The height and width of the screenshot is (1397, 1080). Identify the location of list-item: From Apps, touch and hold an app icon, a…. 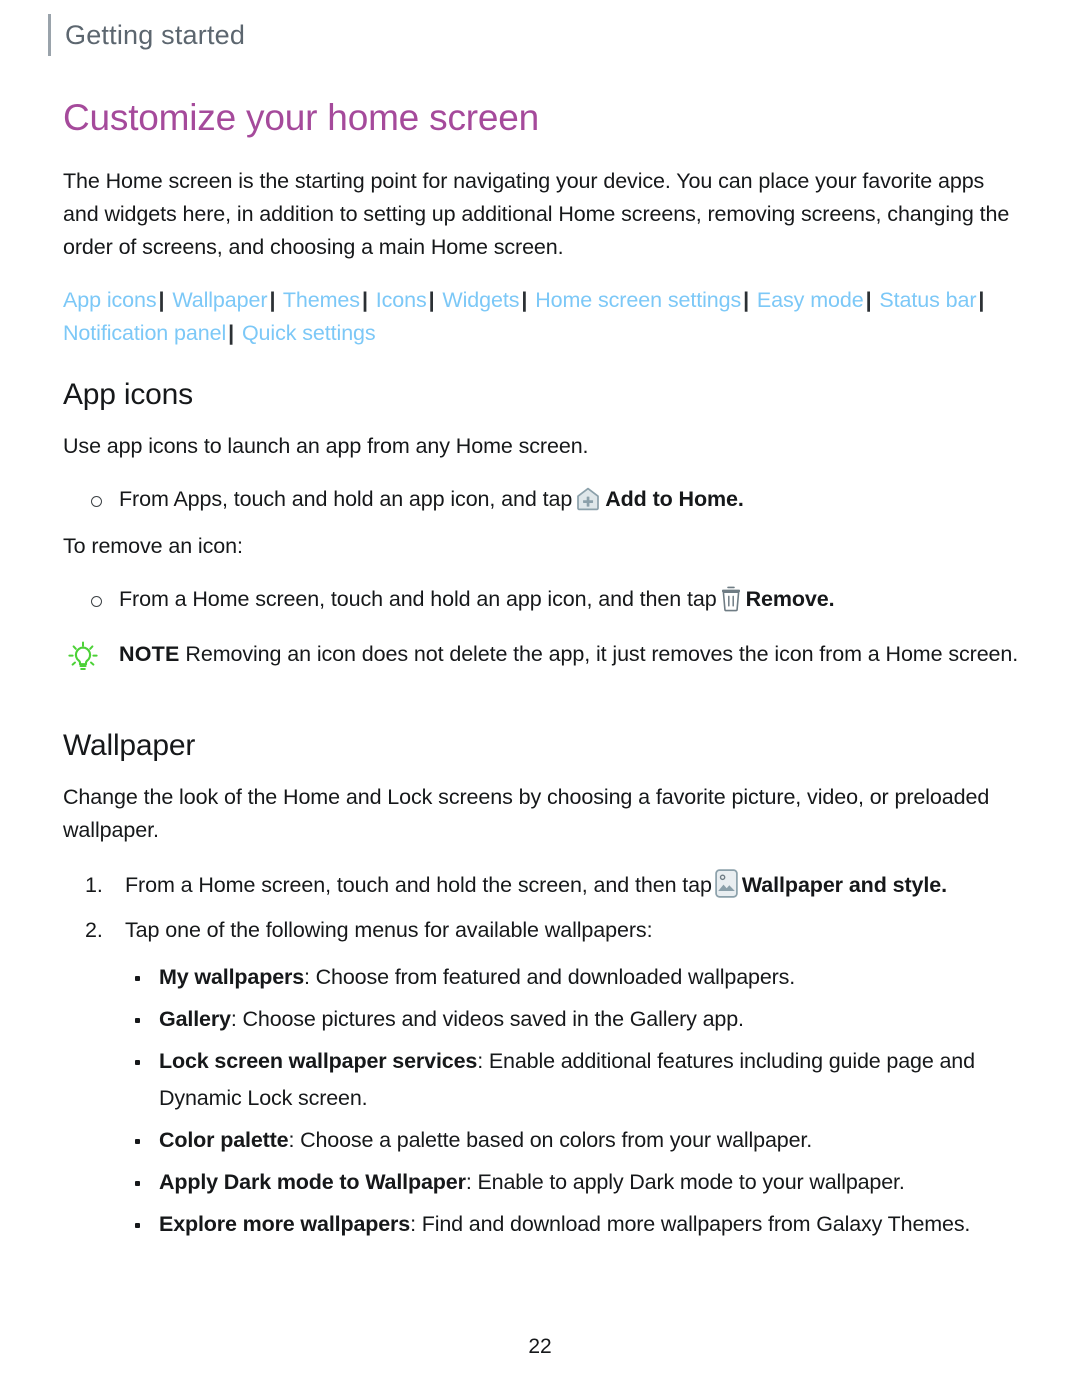
(543, 499).